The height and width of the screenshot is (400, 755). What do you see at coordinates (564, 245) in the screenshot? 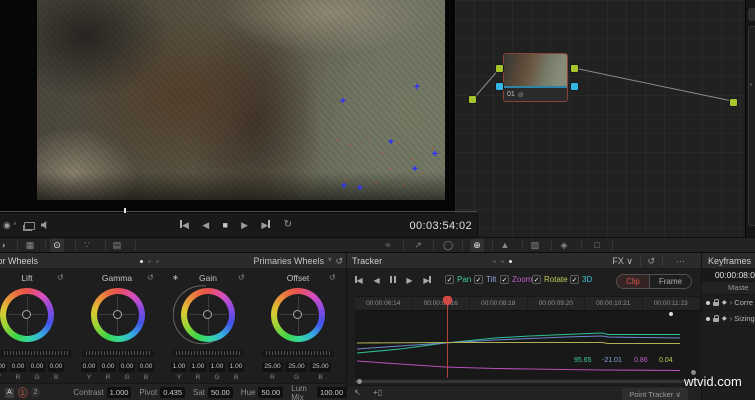
I see `key-palette-icon: ◈` at bounding box center [564, 245].